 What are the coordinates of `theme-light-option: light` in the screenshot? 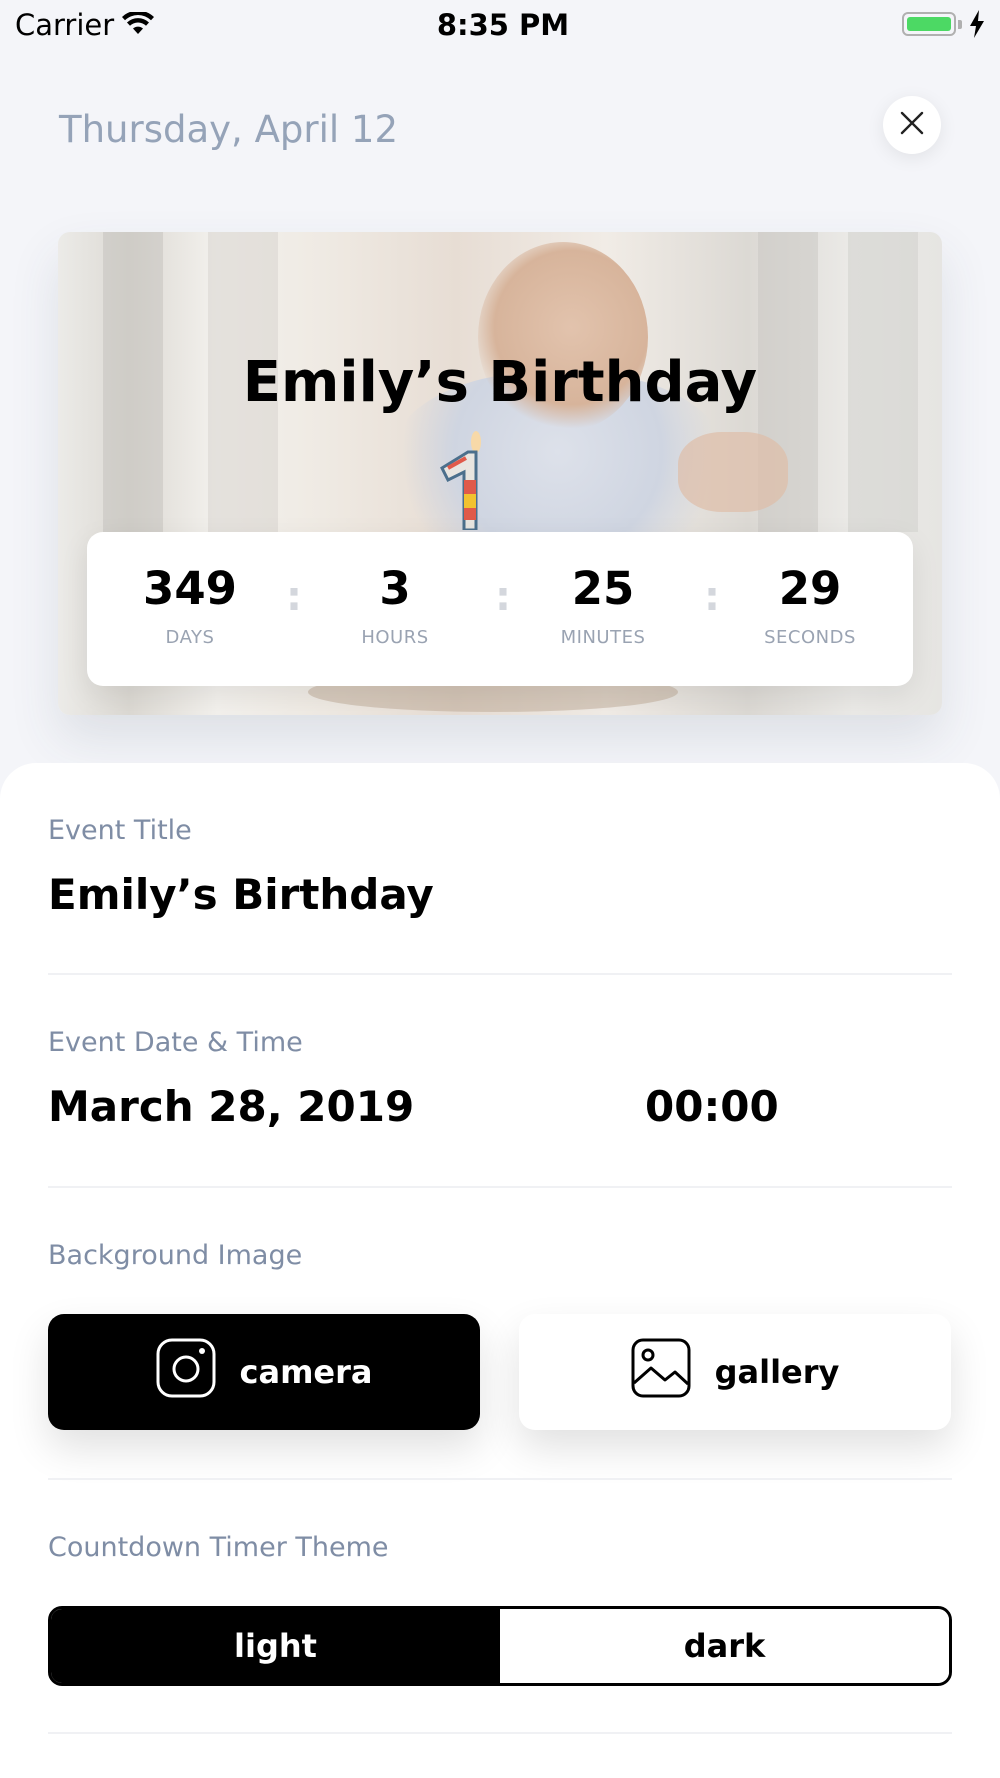 It's located at (275, 1646).